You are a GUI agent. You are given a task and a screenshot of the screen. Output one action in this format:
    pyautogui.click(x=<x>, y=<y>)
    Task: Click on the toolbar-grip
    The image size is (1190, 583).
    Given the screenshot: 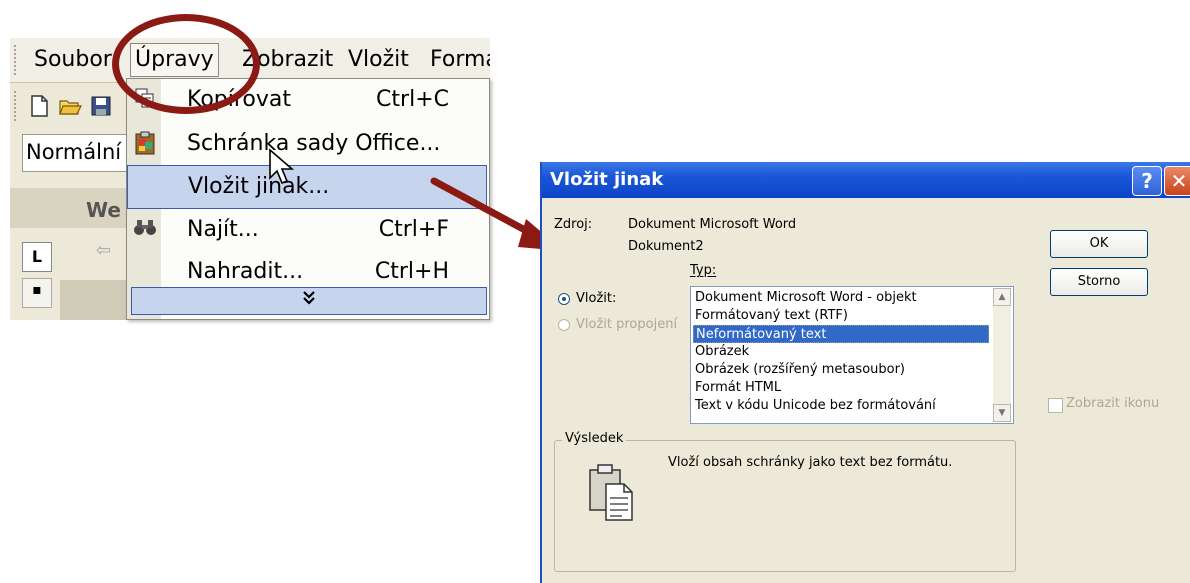 What is the action you would take?
    pyautogui.click(x=16, y=106)
    